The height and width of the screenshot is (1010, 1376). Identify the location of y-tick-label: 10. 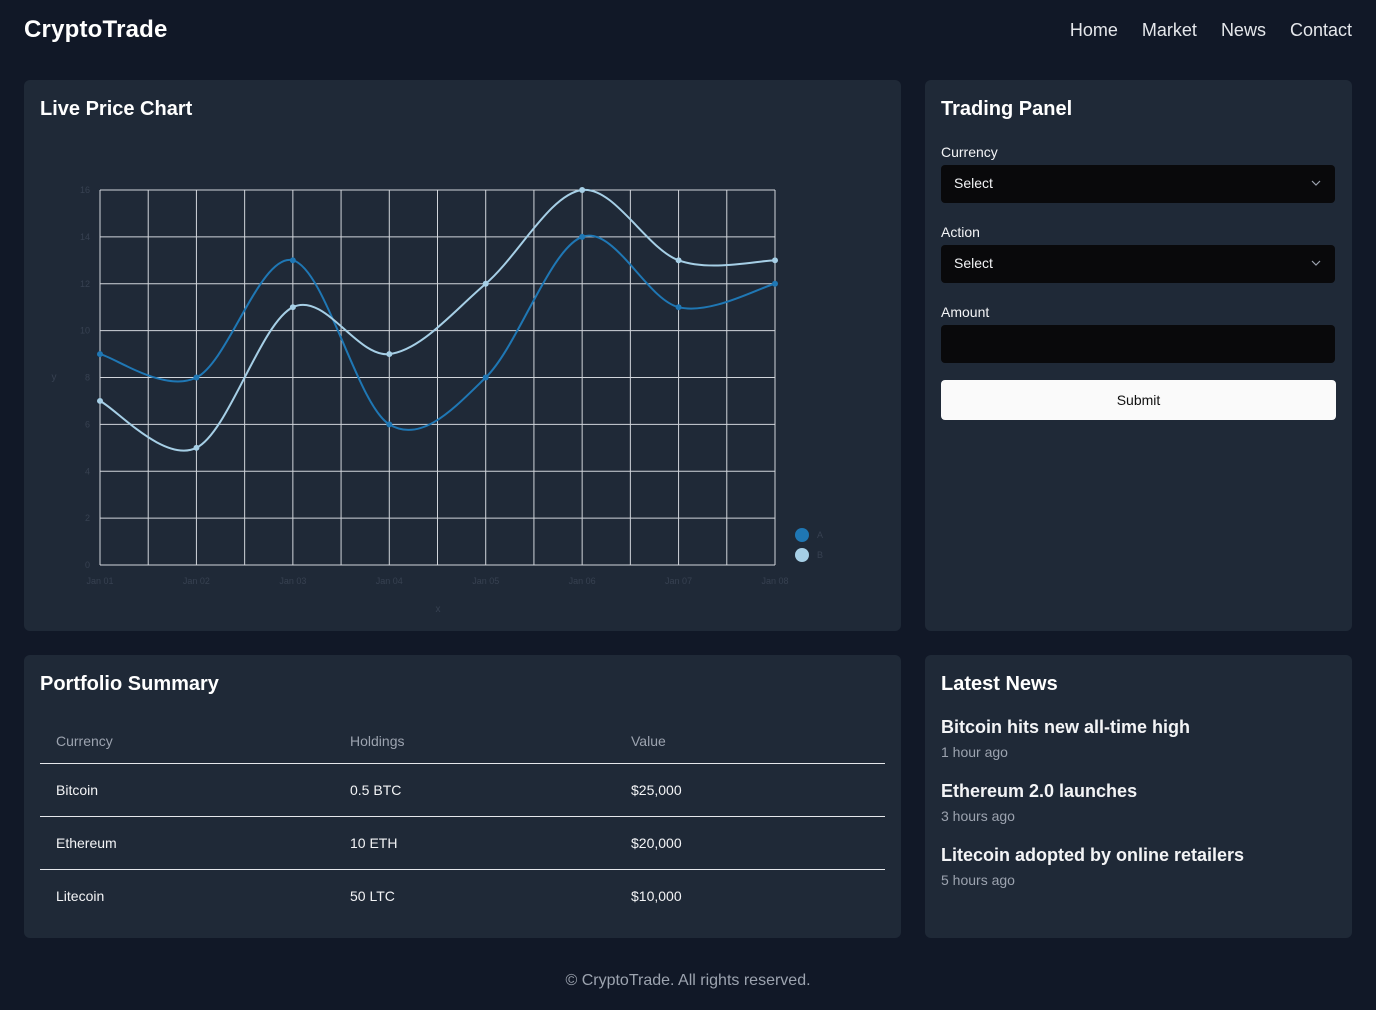
(85, 331).